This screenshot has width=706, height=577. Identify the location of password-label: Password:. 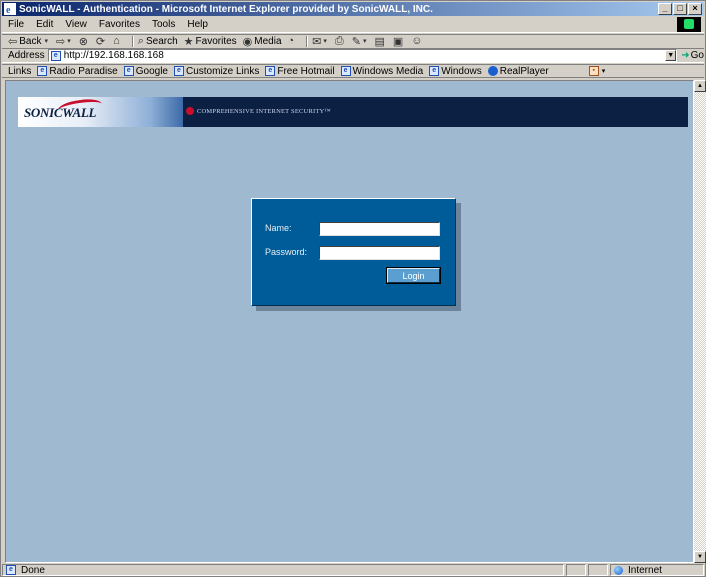
(286, 252).